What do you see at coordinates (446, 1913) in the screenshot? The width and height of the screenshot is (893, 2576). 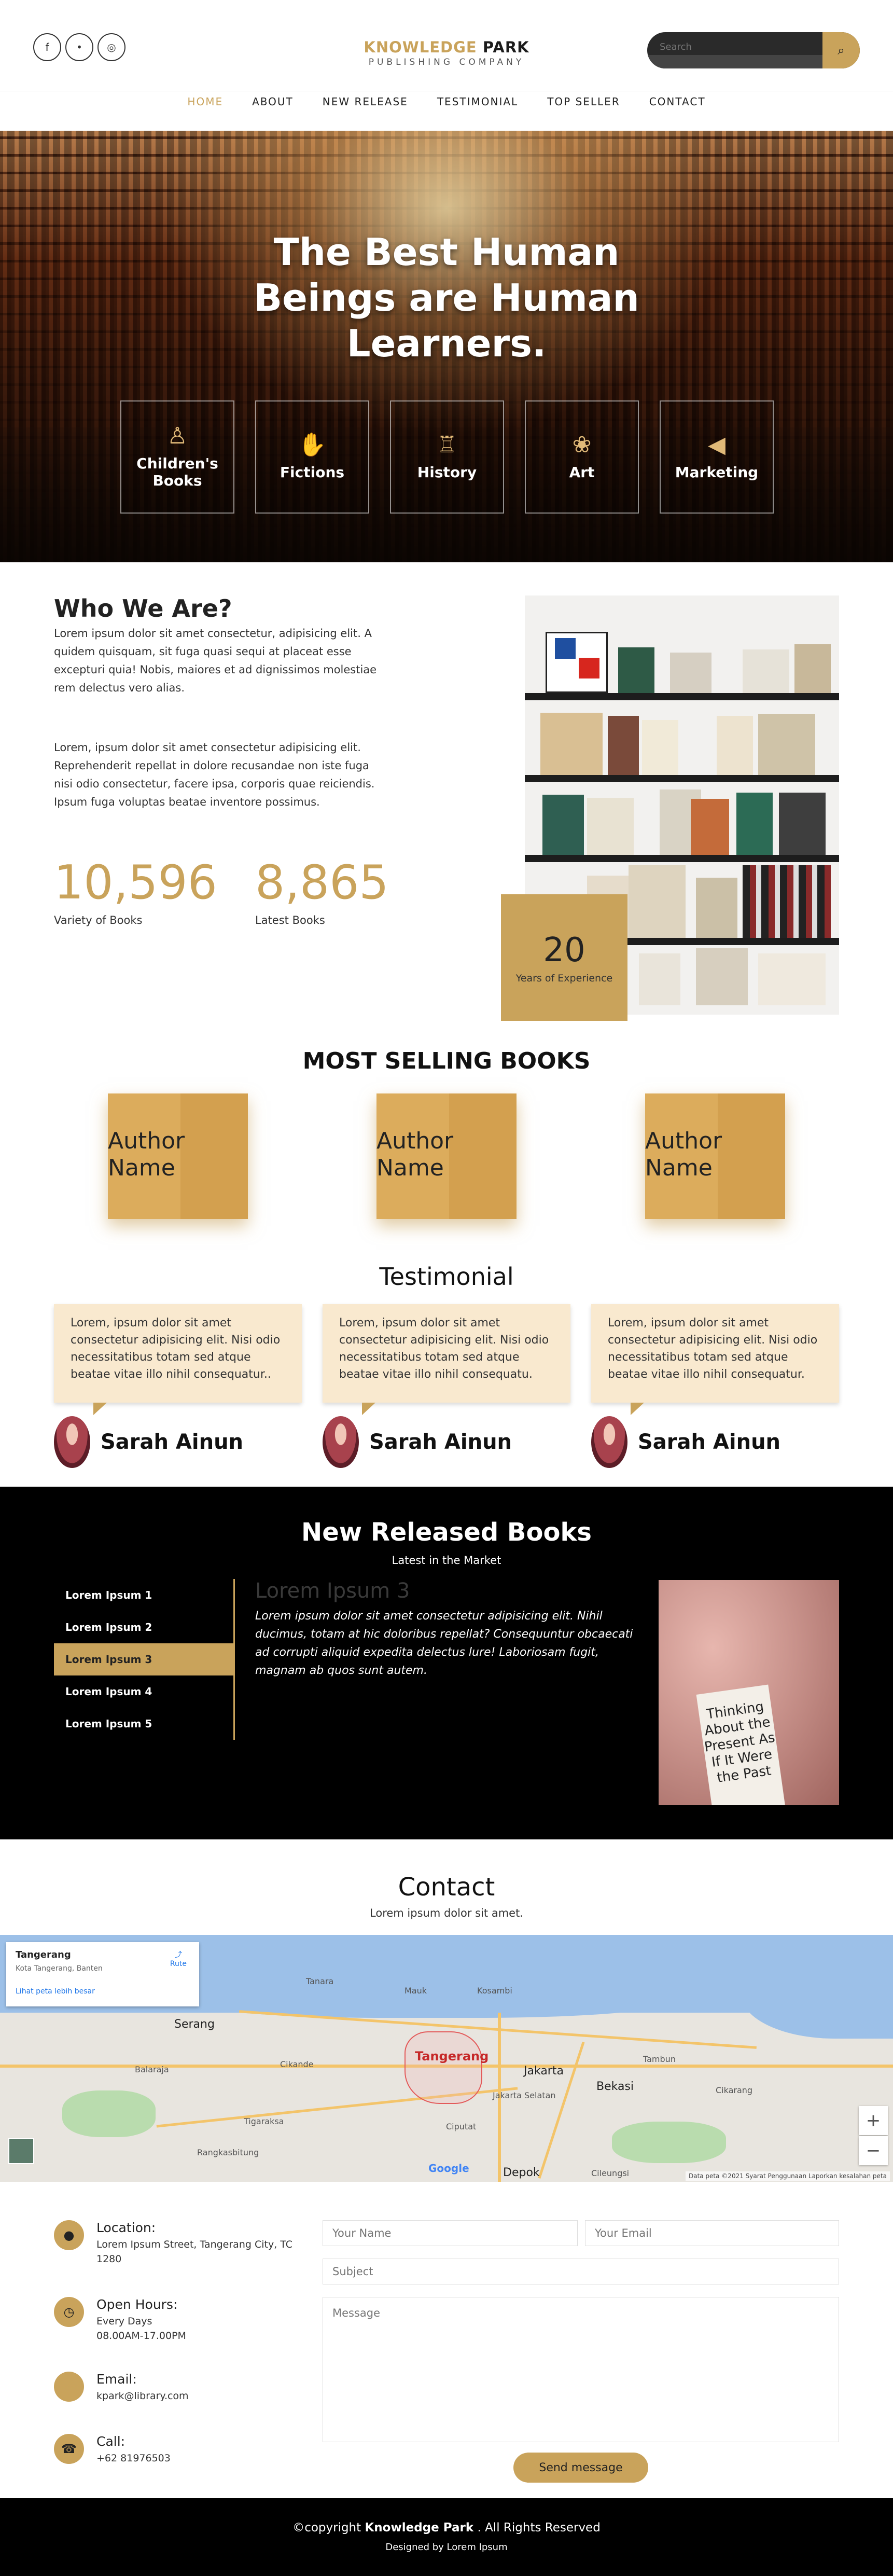 I see `contact-subtitle: Lorem ipsum dolor sit amet.` at bounding box center [446, 1913].